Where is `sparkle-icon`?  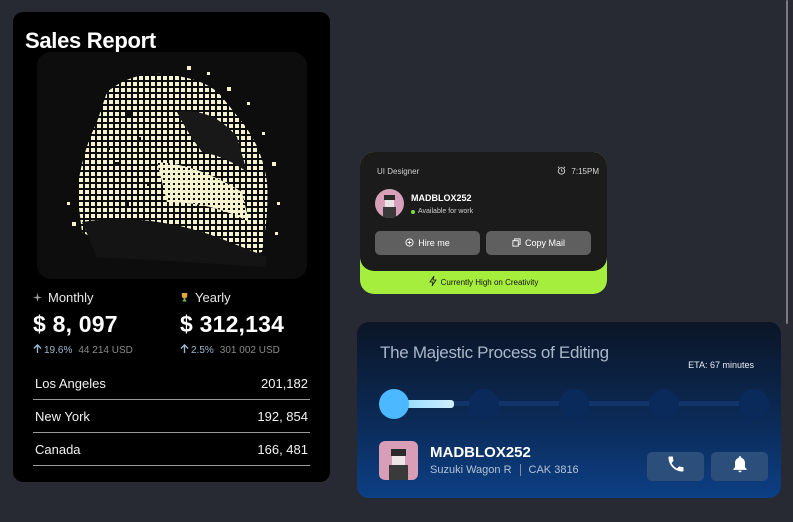
sparkle-icon is located at coordinates (37, 297).